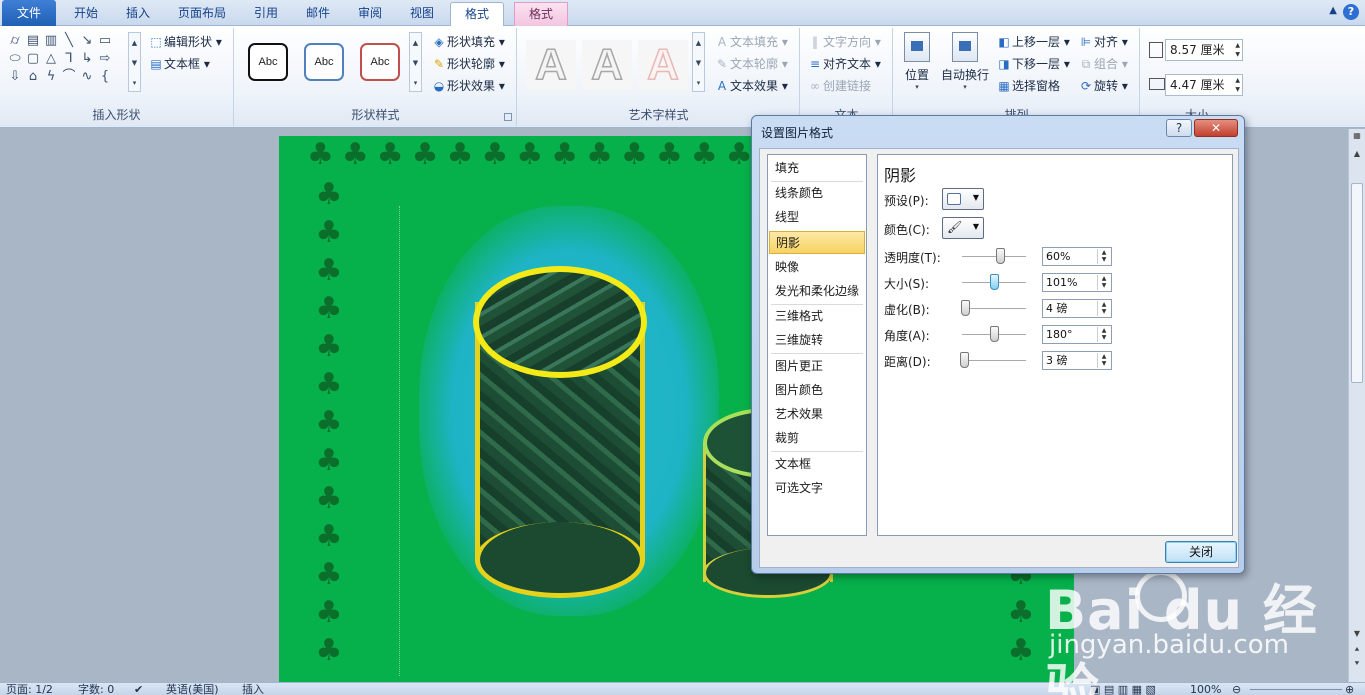 The image size is (1365, 695). Describe the element at coordinates (380, 62) in the screenshot. I see `shape-style-sample-red: Abc` at that location.